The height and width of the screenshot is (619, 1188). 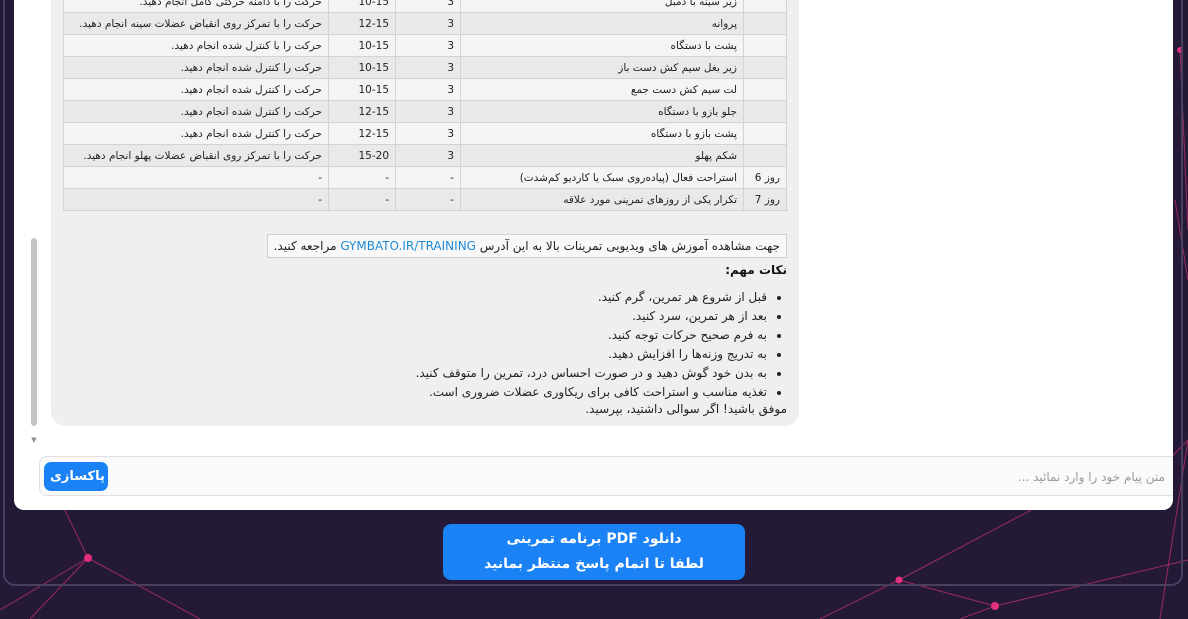 I want to click on tip-item: به تدریج وزنه‌ها را افزایش دهید., so click(x=591, y=354).